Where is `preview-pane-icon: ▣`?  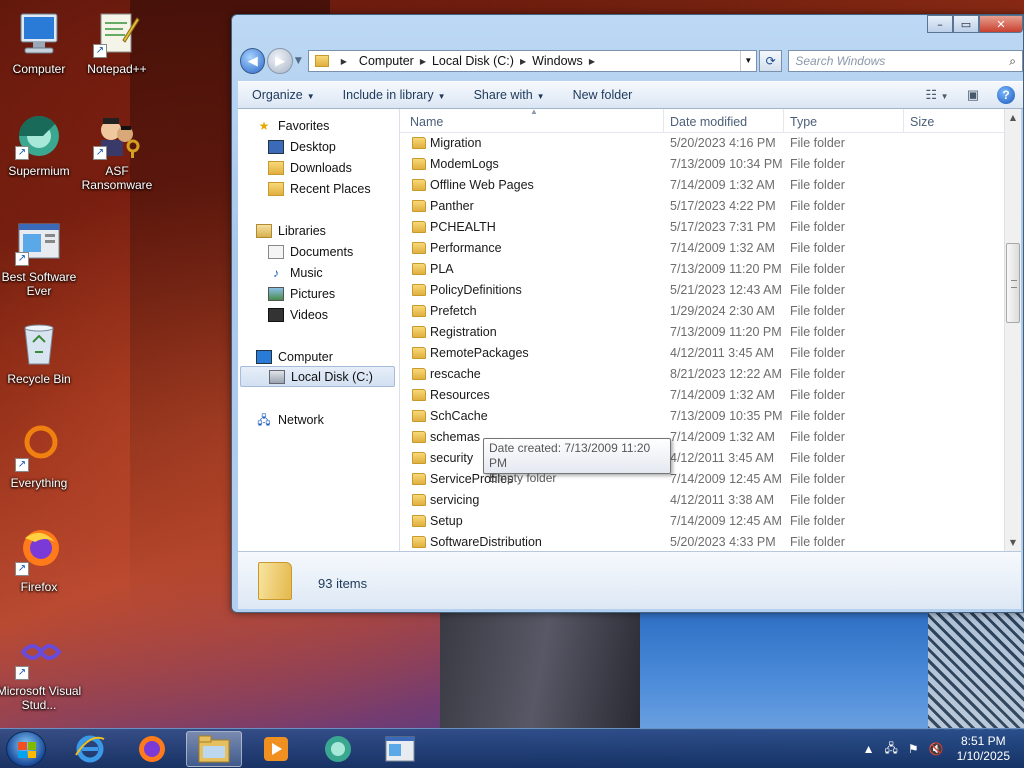 preview-pane-icon: ▣ is located at coordinates (973, 95).